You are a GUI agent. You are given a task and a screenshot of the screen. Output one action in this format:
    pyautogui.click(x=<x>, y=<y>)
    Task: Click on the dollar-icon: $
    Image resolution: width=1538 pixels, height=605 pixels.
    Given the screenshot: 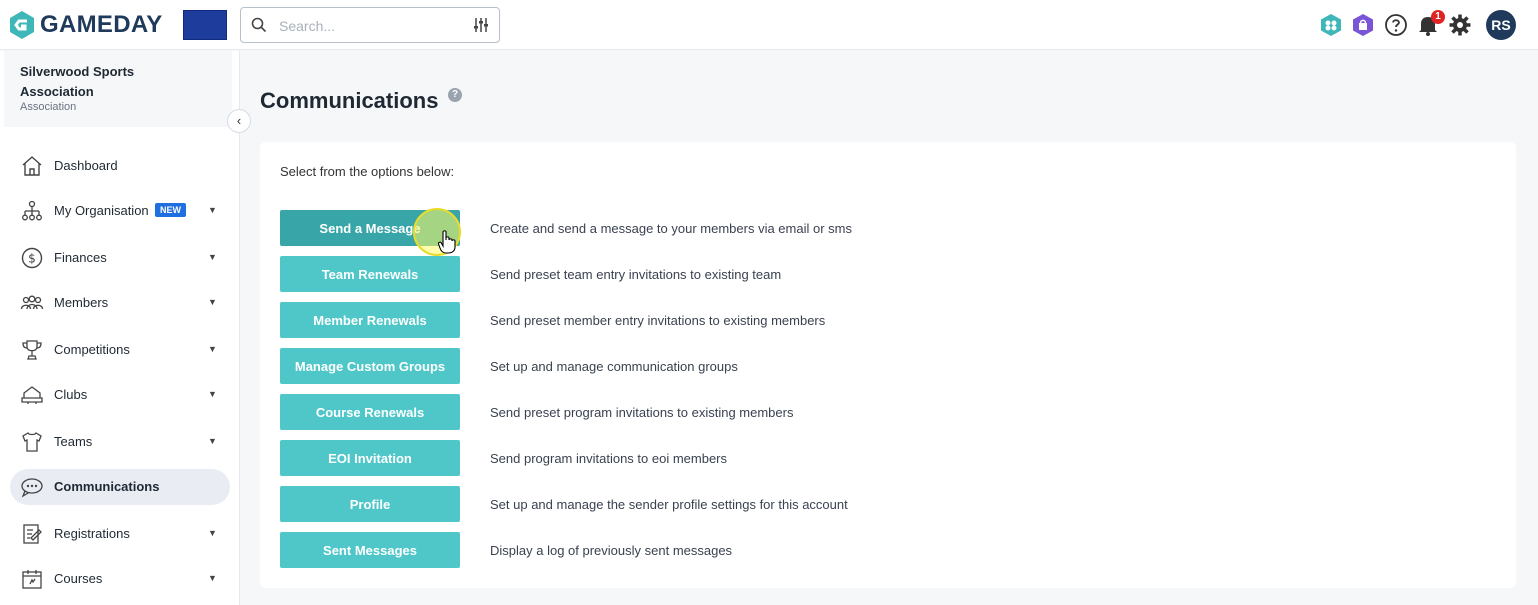 What is the action you would take?
    pyautogui.click(x=32, y=258)
    